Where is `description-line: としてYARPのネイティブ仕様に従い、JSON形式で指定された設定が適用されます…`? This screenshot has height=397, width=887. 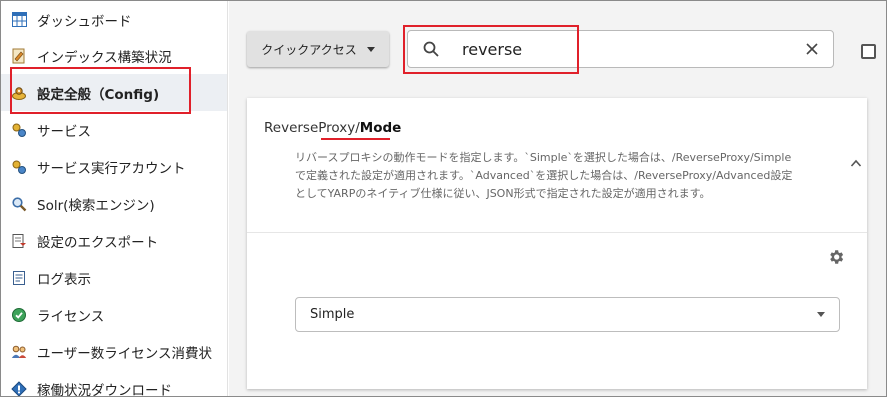 description-line: としてYARPのネイティブ仕様に従い、JSON形式で指定された設定が適用されます… is located at coordinates (503, 193).